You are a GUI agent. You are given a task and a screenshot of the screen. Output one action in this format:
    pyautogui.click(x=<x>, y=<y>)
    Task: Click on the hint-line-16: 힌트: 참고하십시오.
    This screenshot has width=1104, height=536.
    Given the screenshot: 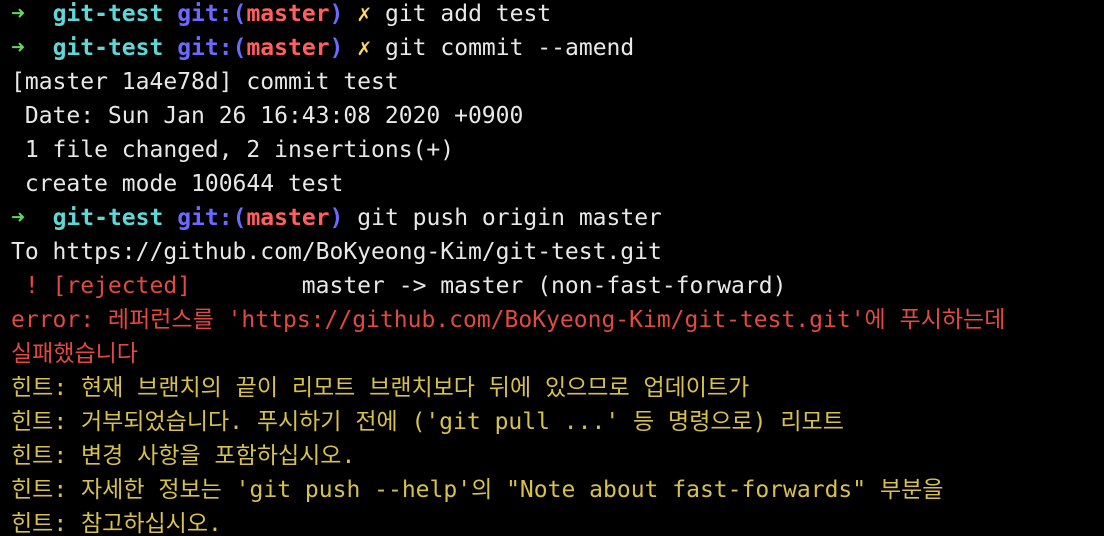 What is the action you would take?
    pyautogui.click(x=116, y=523)
    